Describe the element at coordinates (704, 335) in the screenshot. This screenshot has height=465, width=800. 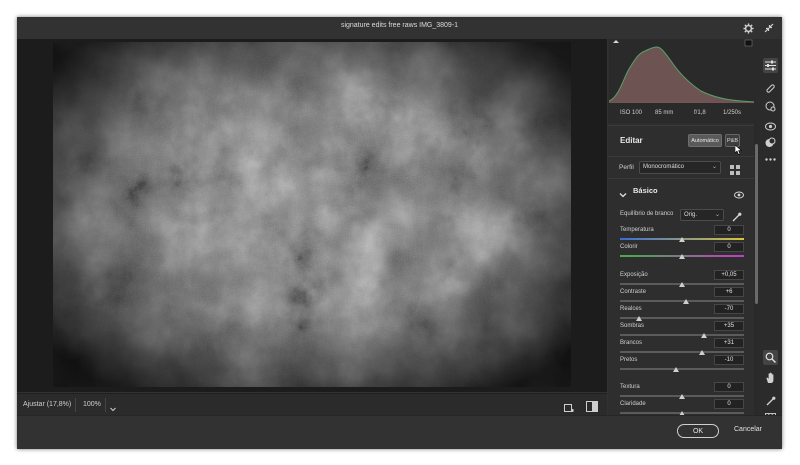
I see `sombras-slider-thumb` at that location.